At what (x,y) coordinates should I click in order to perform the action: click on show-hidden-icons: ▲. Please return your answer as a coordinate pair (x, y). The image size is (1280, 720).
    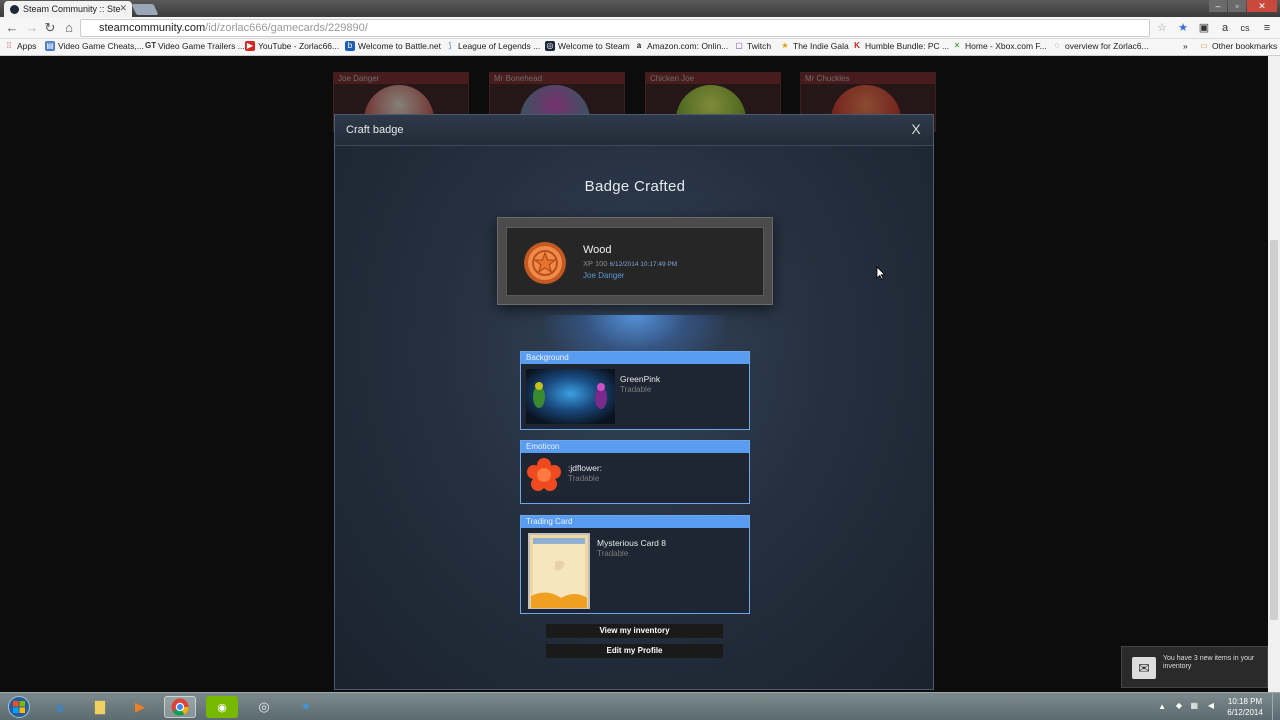
    Looking at the image, I should click on (1162, 706).